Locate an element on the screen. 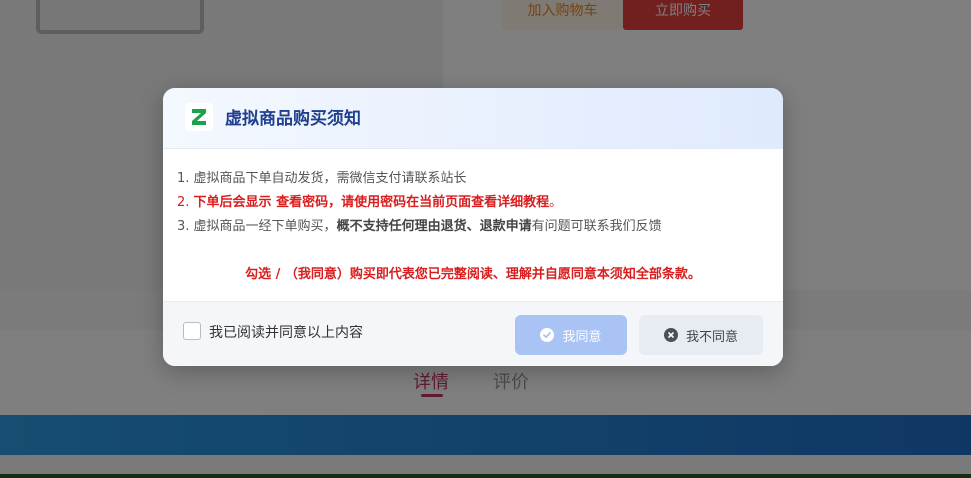 The height and width of the screenshot is (478, 971). agree-button-label: 我同意 is located at coordinates (582, 336).